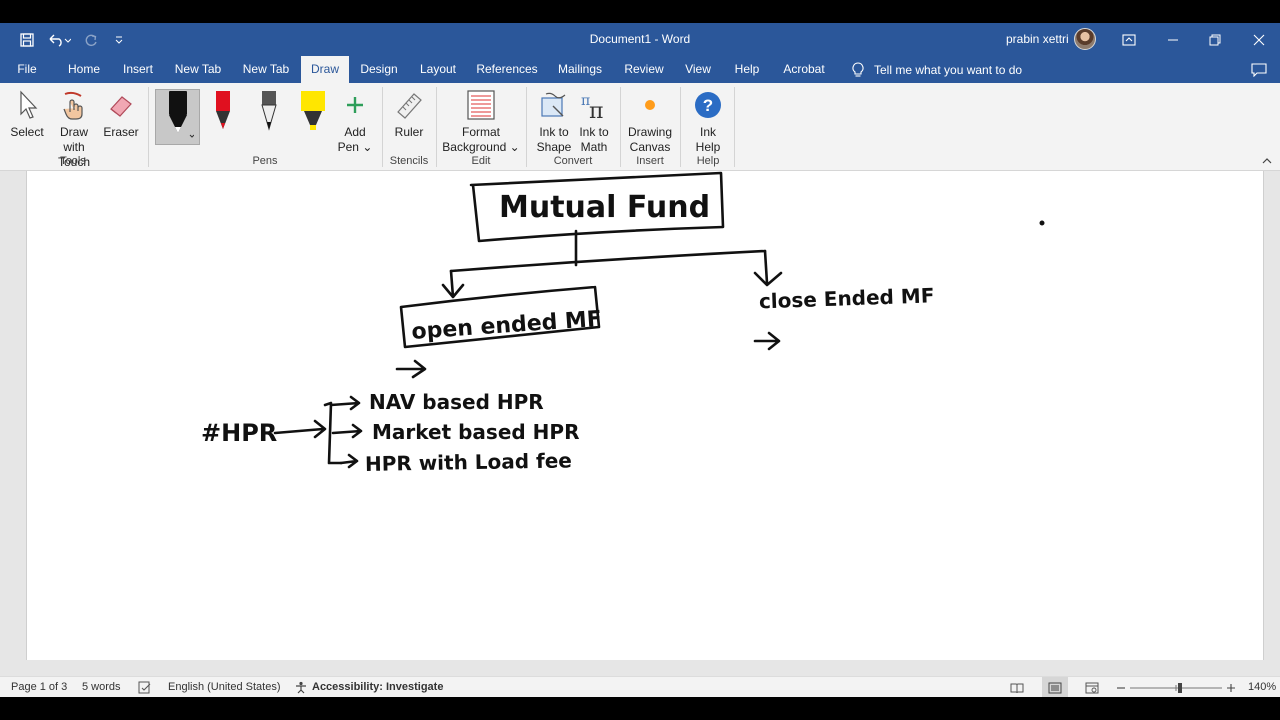 The image size is (1280, 720). I want to click on hpr-load-fee-ink-text: HPR with Load fee, so click(468, 462).